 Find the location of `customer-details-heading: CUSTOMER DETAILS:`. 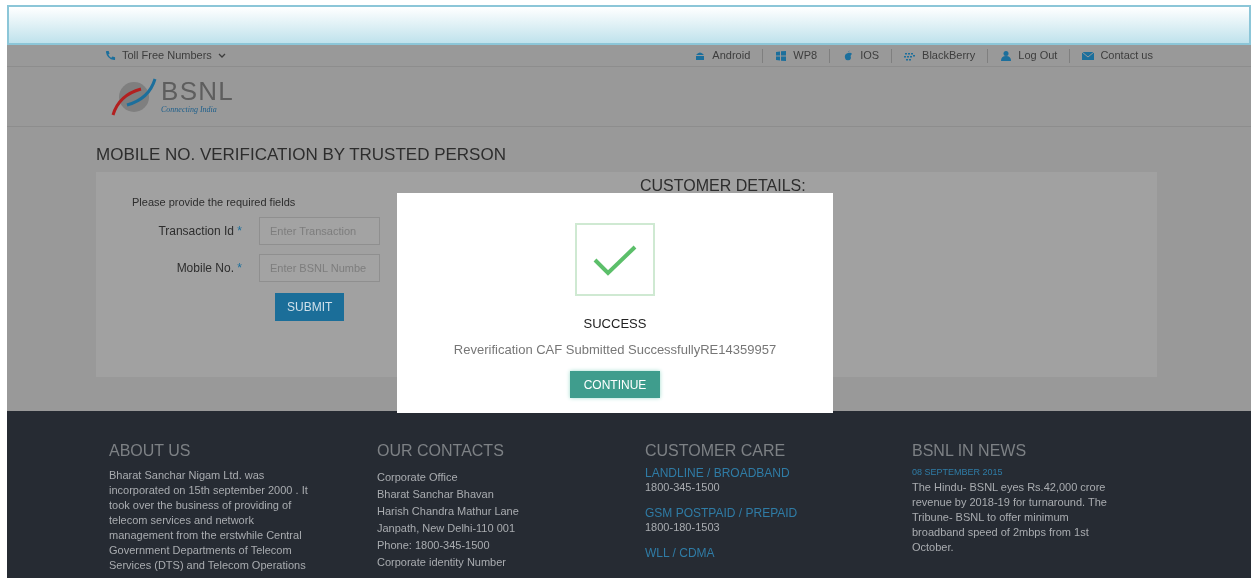

customer-details-heading: CUSTOMER DETAILS: is located at coordinates (723, 186).